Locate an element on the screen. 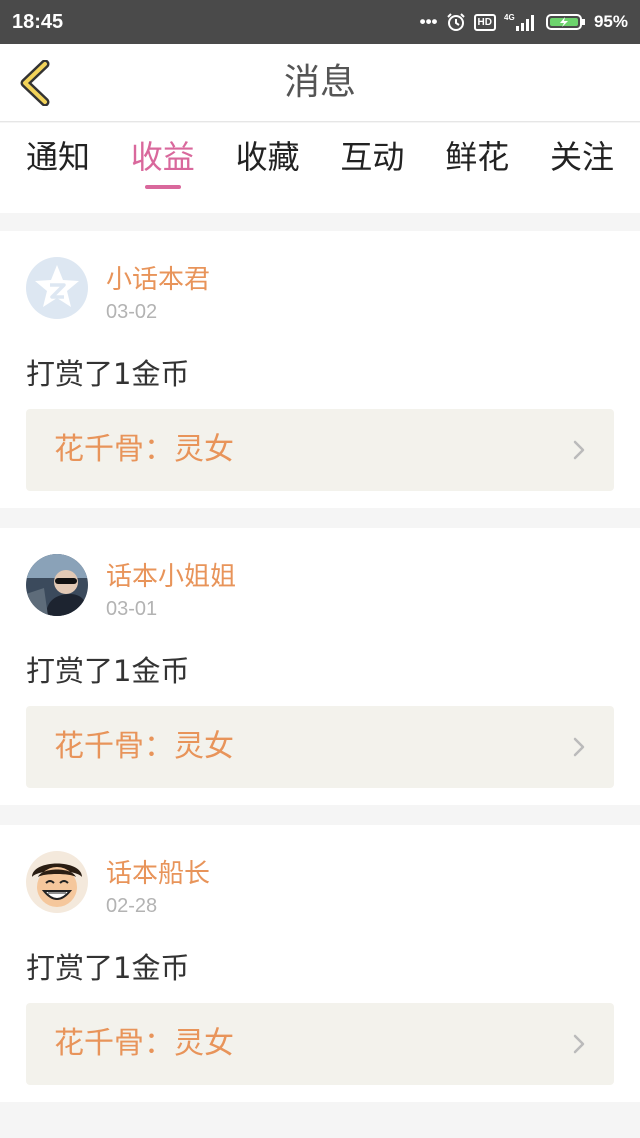  photo-avatar-icon is located at coordinates (57, 585).